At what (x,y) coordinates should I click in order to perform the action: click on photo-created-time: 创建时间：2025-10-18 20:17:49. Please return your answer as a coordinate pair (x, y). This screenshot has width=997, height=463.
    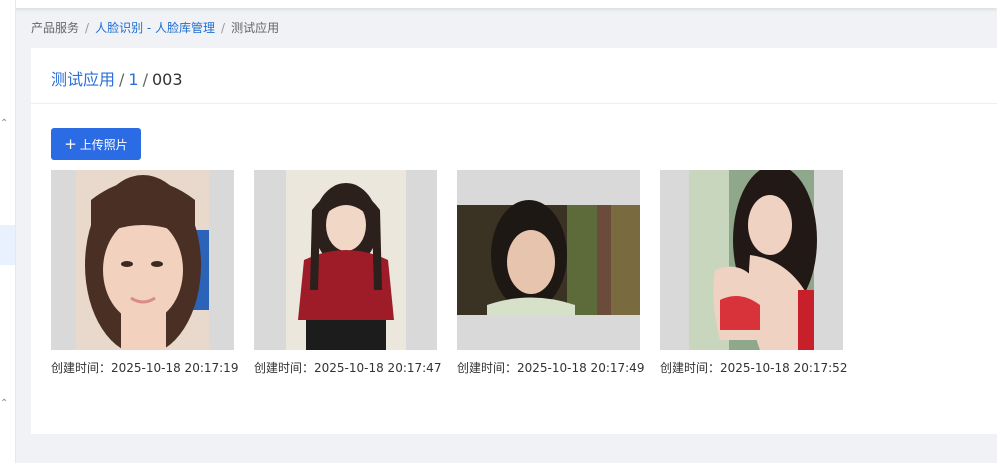
    Looking at the image, I should click on (551, 368).